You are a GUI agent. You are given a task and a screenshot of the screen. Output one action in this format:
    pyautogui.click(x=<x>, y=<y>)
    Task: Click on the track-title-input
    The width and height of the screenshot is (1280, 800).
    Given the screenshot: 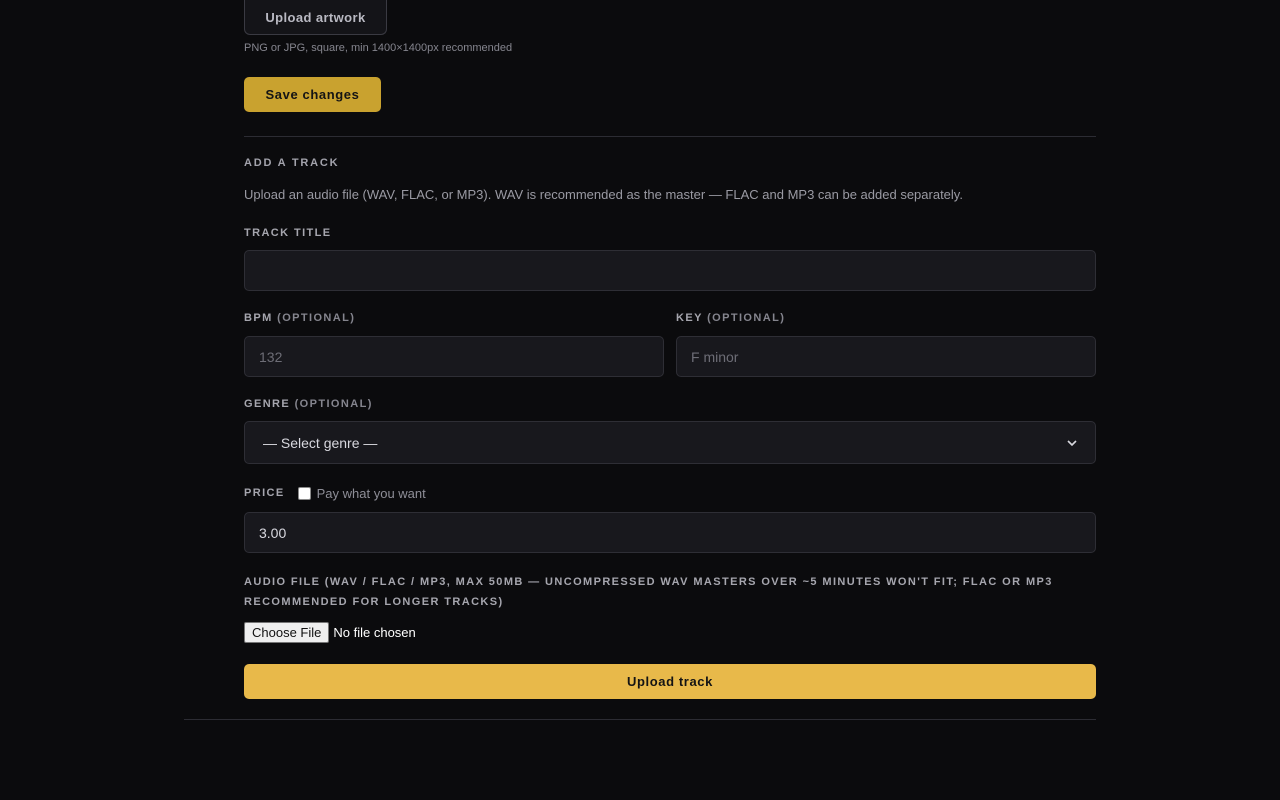 What is the action you would take?
    pyautogui.click(x=670, y=270)
    